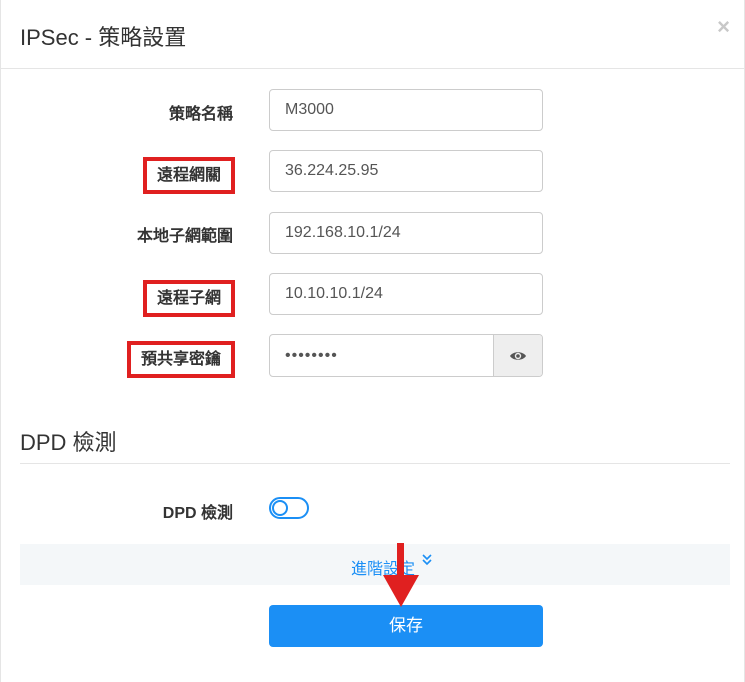 The image size is (745, 682). Describe the element at coordinates (401, 575) in the screenshot. I see `annotation-arrow-icon` at that location.